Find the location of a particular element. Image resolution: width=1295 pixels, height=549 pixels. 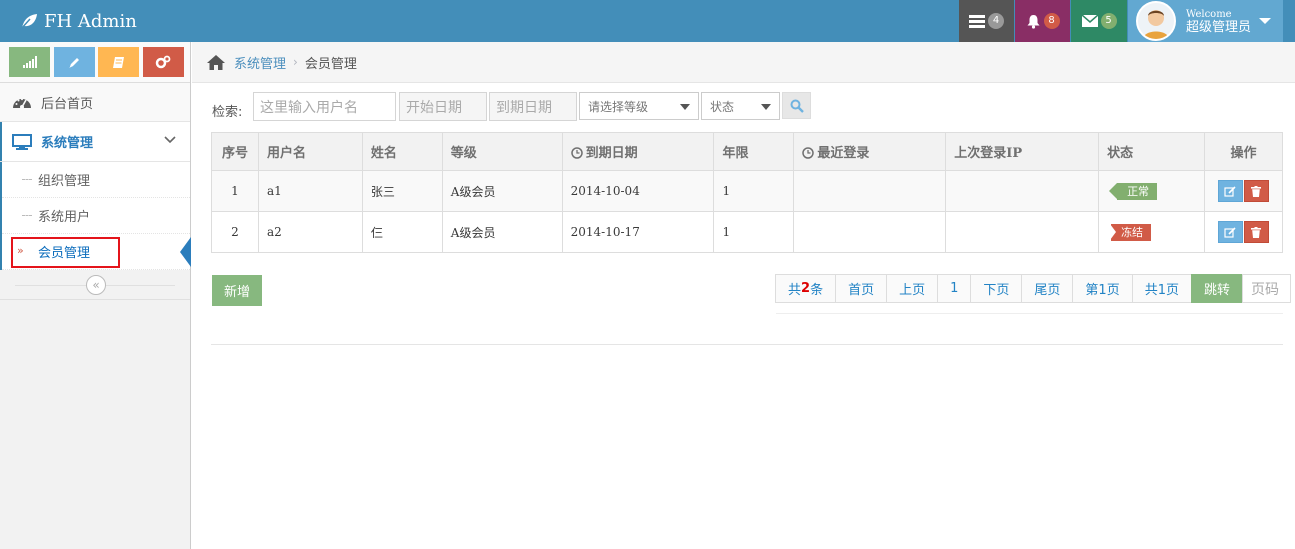

status-badge: 正常 is located at coordinates (1133, 191).